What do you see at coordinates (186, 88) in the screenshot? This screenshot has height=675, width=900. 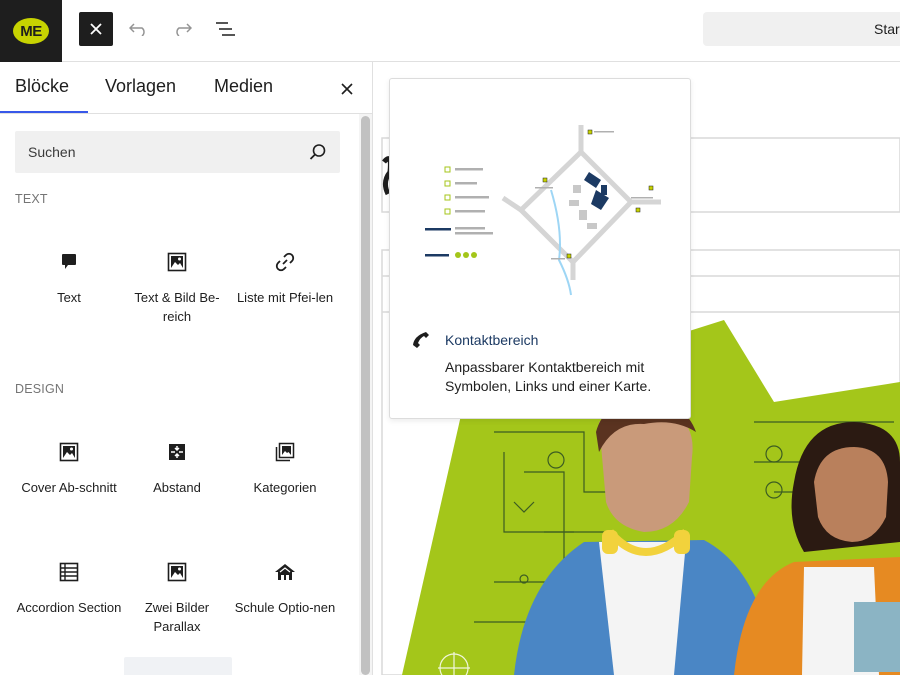 I see `inserter-tabs: Blöcke Vorlagen Medien` at bounding box center [186, 88].